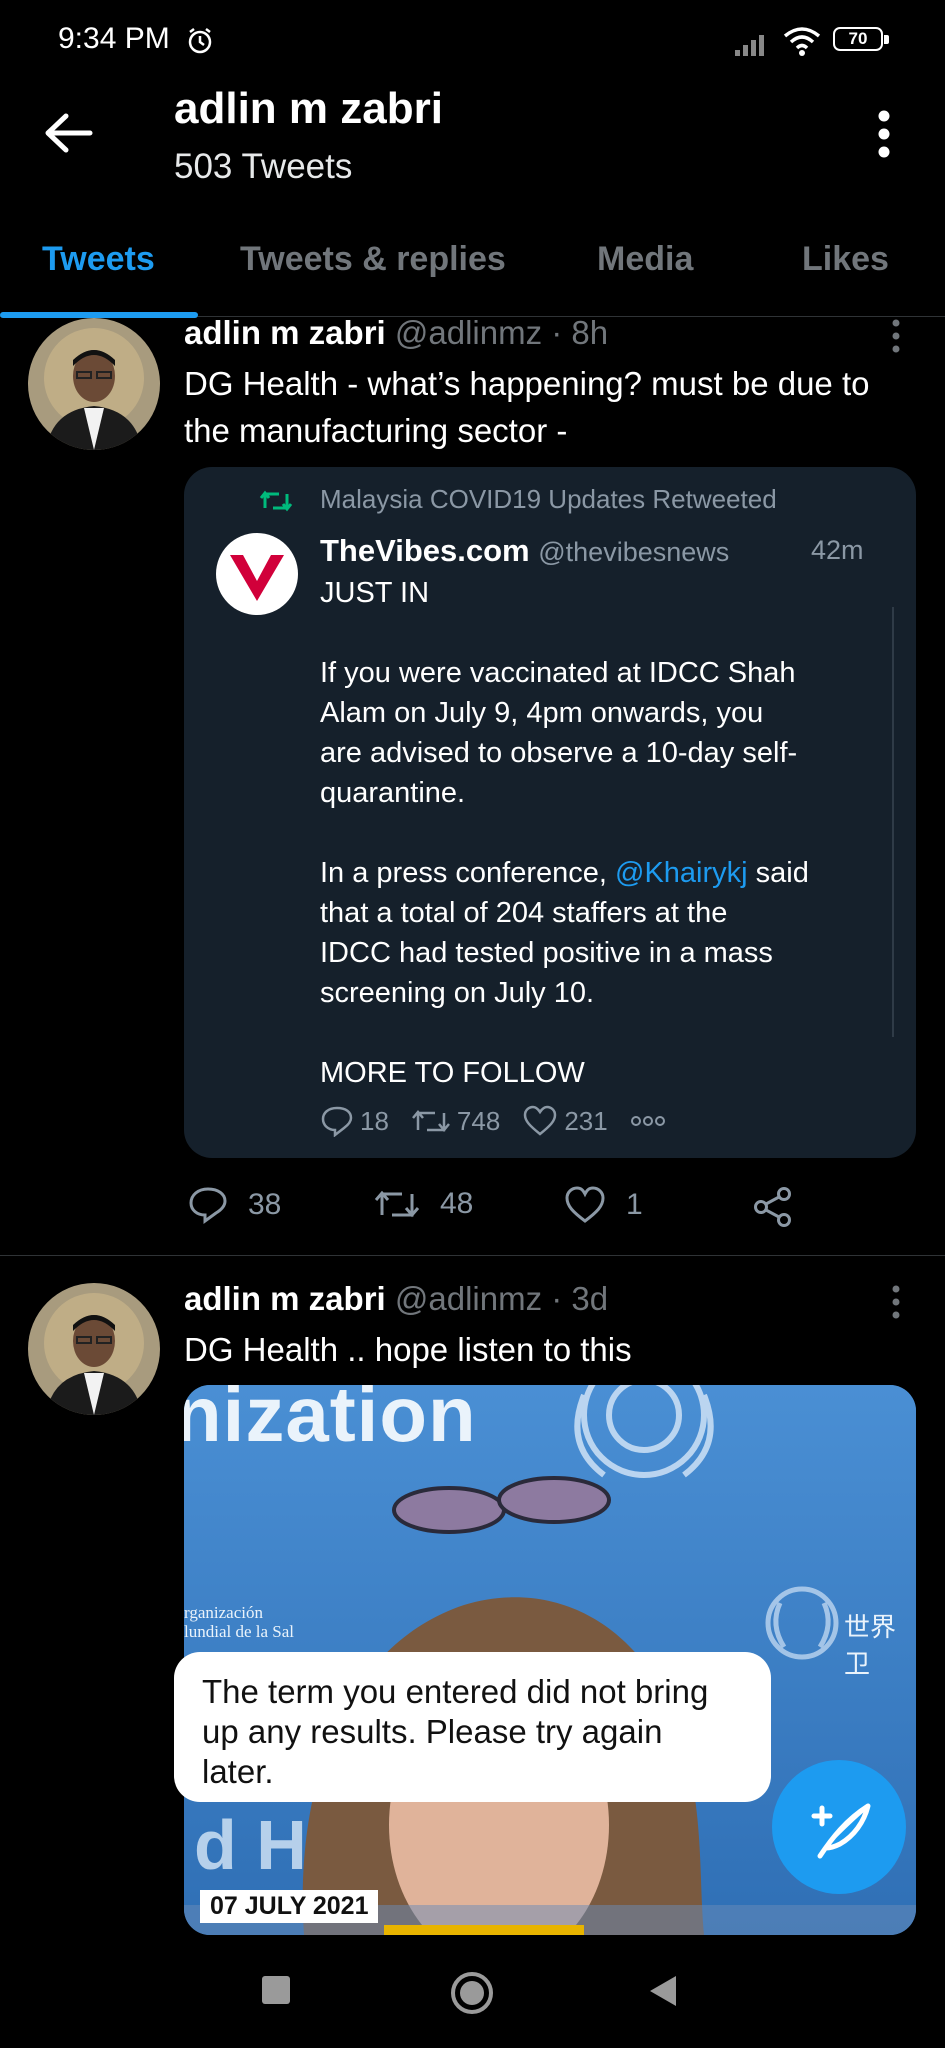  I want to click on like-button: 1, so click(603, 1205).